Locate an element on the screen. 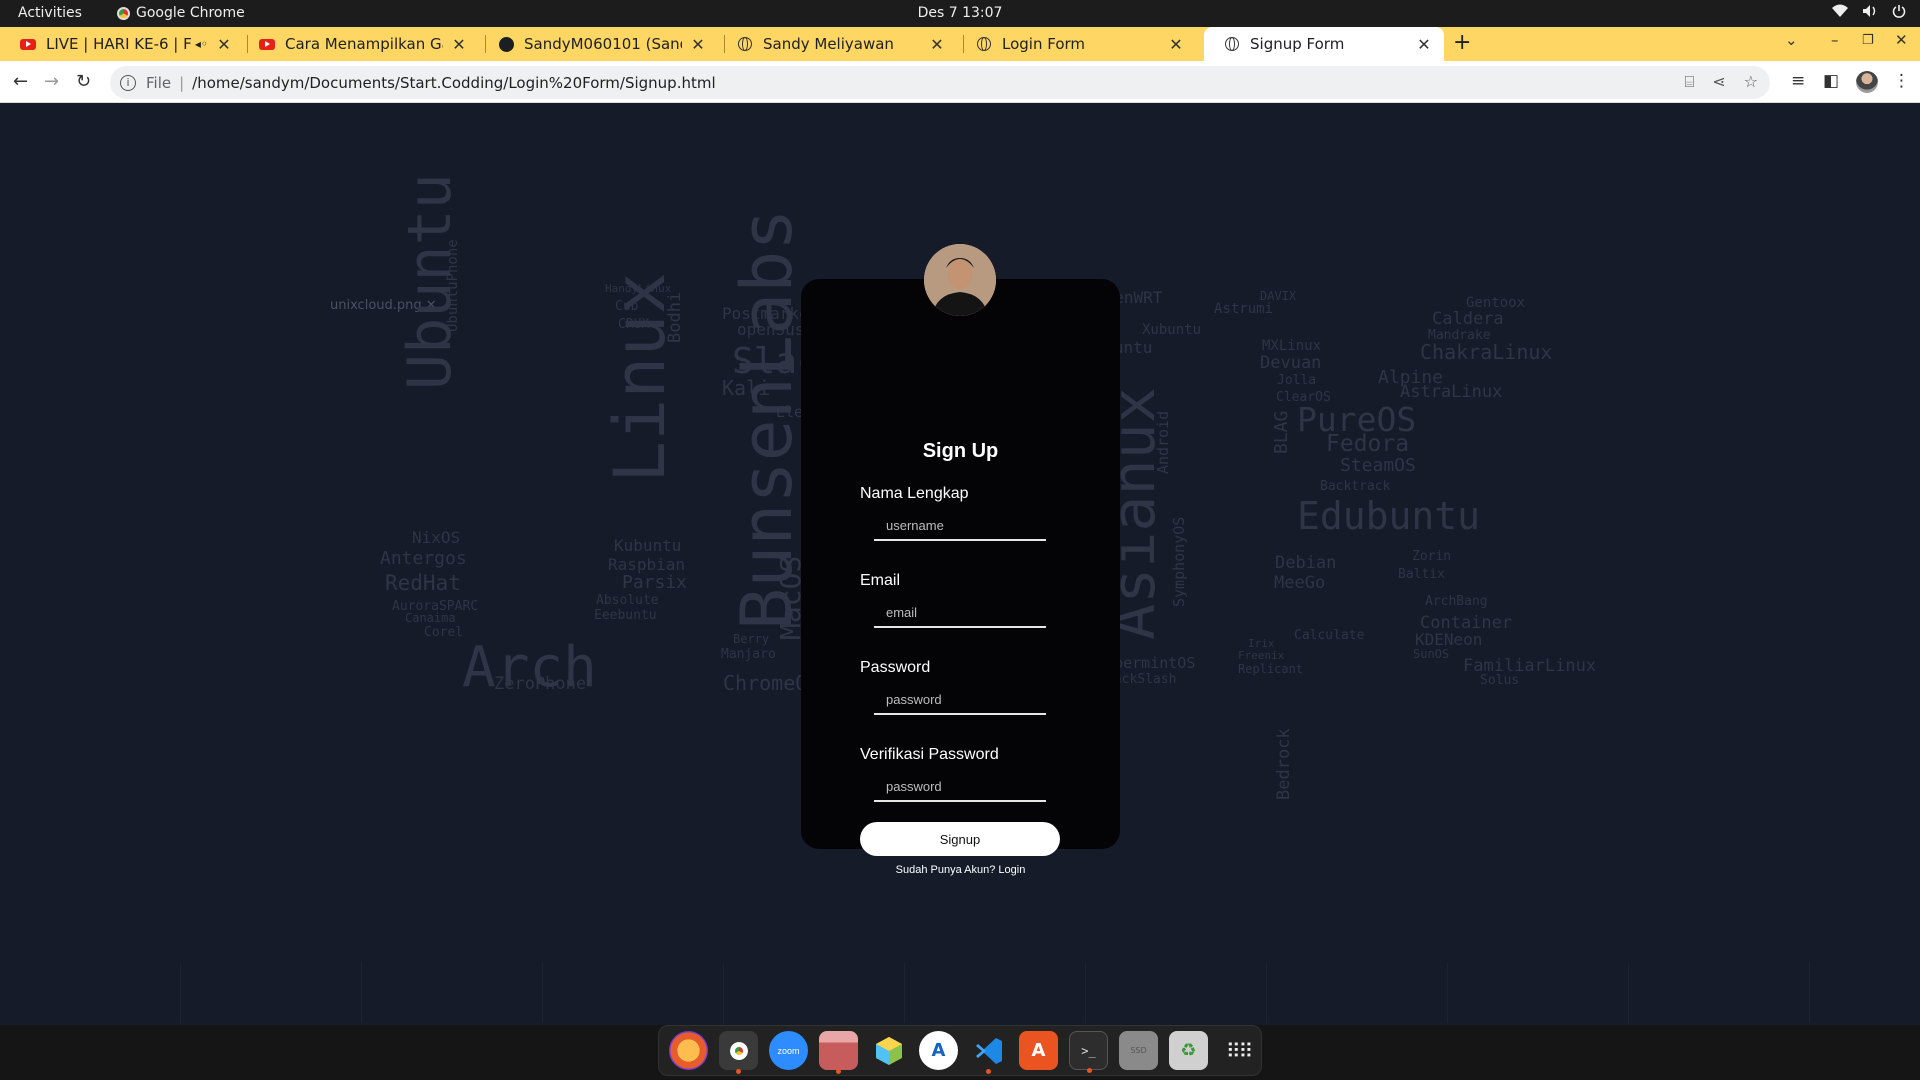  wordcloud-word: Kubuntu is located at coordinates (648, 545).